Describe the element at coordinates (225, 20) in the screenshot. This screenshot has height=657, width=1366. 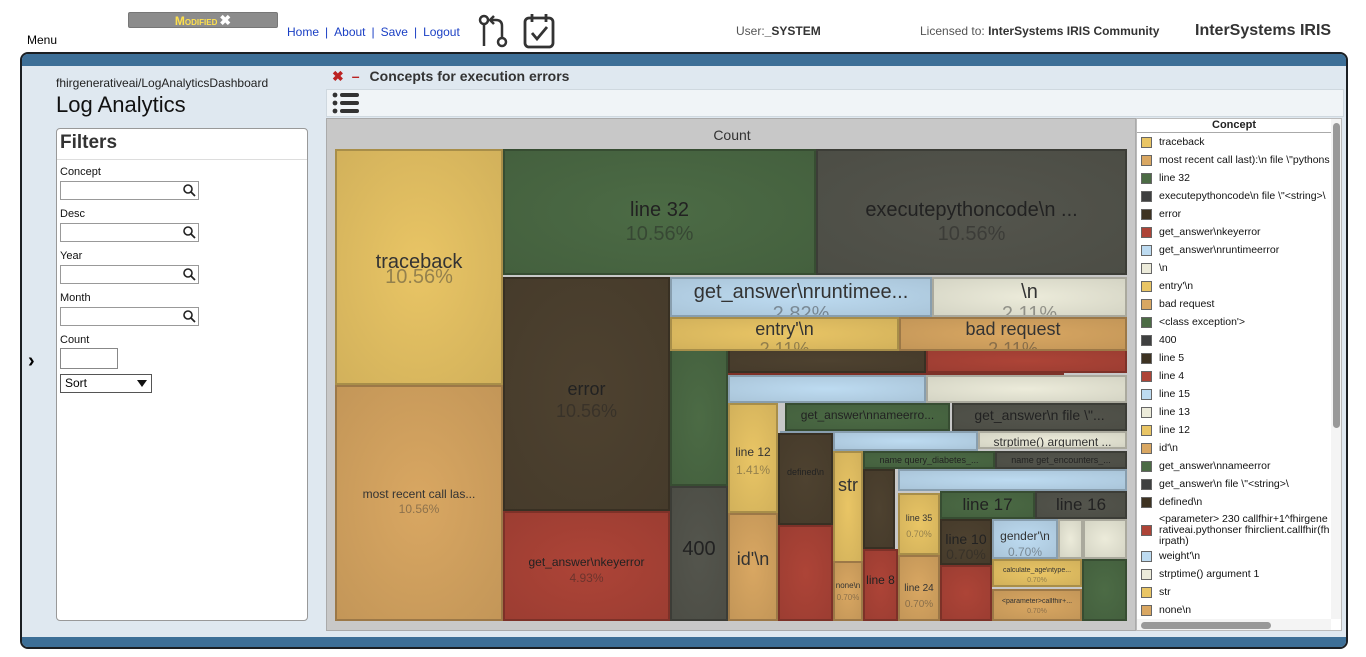
I see `close-icon: ✖` at that location.